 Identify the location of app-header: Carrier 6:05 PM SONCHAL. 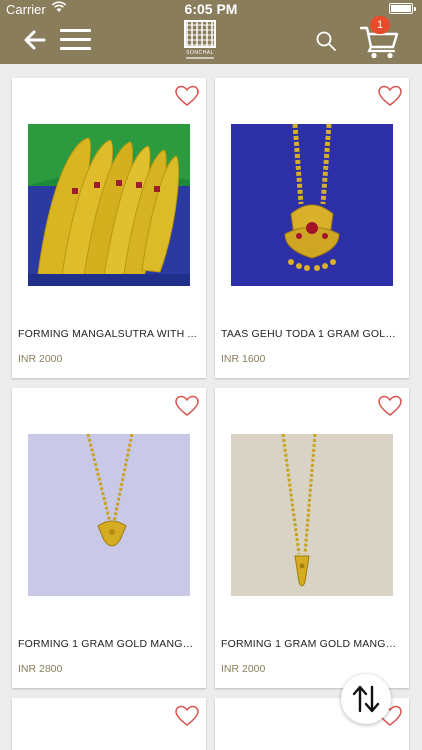
(211, 32).